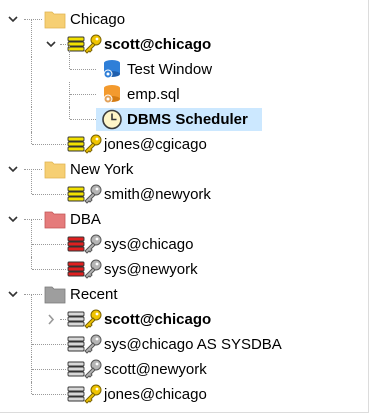 This screenshot has width=373, height=414. What do you see at coordinates (98, 19) in the screenshot?
I see `tree-group-label: Chicago` at bounding box center [98, 19].